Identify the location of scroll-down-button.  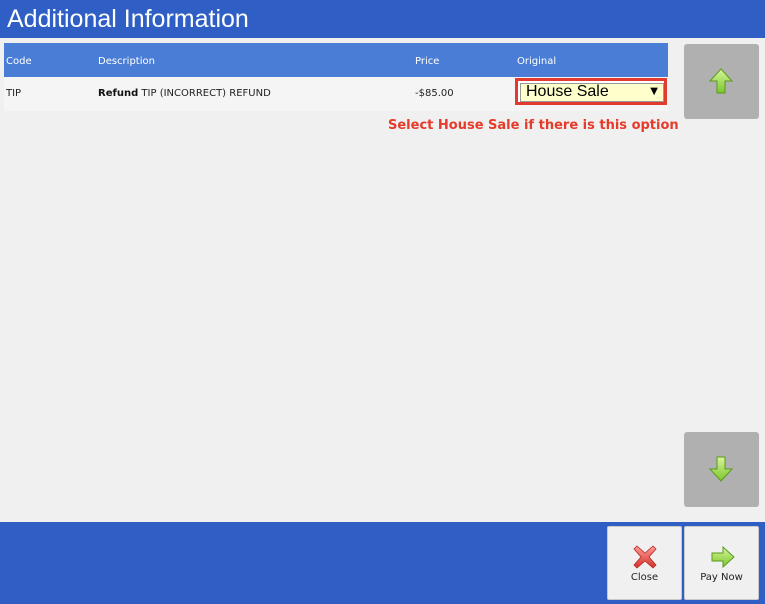
(721, 469).